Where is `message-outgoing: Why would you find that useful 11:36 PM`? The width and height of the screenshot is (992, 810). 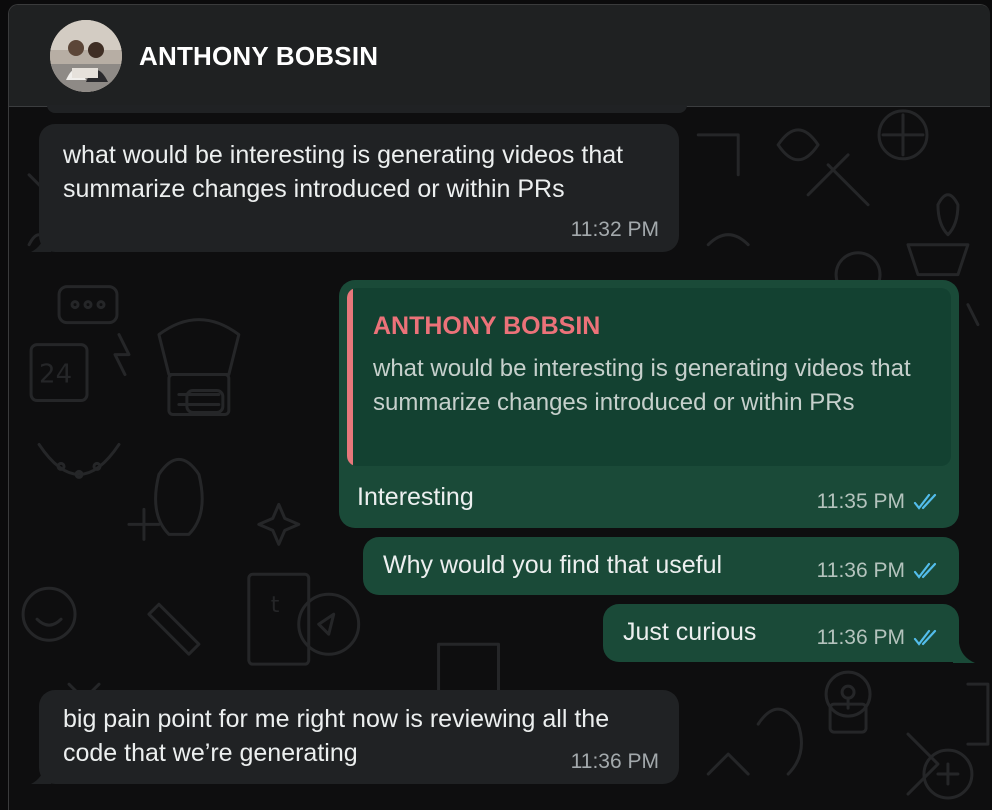 message-outgoing: Why would you find that useful 11:36 PM is located at coordinates (661, 566).